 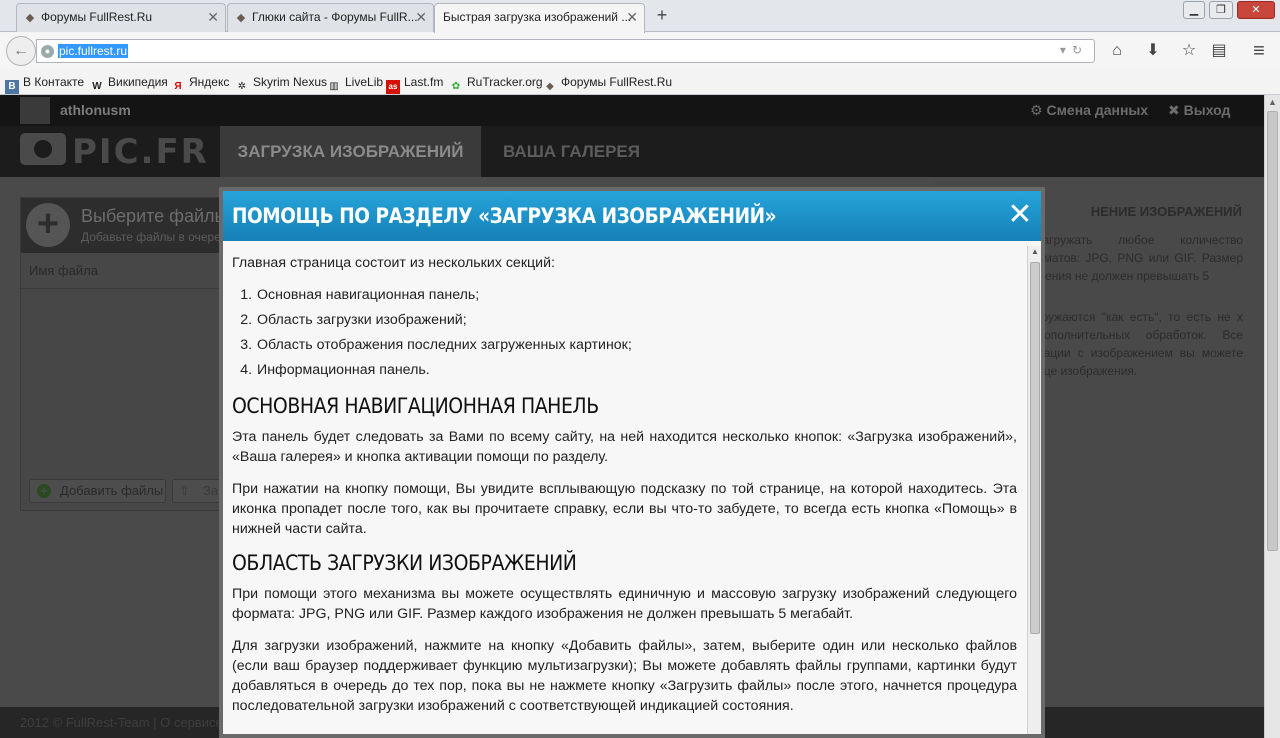 I want to click on minimize-button: ▁, so click(x=1194, y=10).